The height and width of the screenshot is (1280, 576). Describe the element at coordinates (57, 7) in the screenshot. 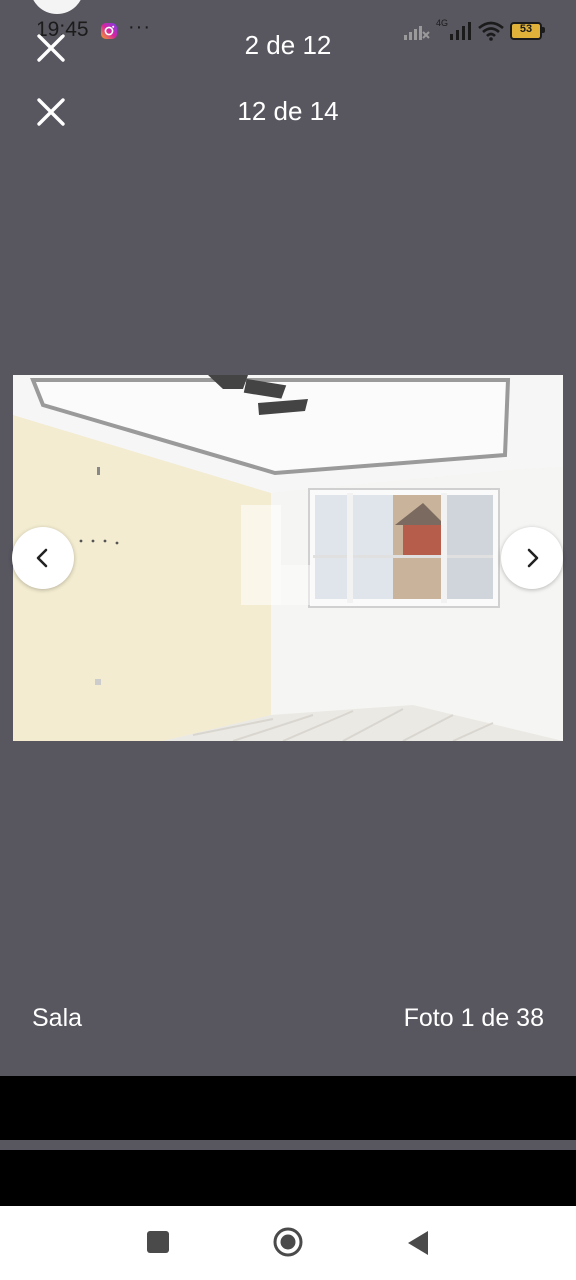

I see `camera-notch` at that location.